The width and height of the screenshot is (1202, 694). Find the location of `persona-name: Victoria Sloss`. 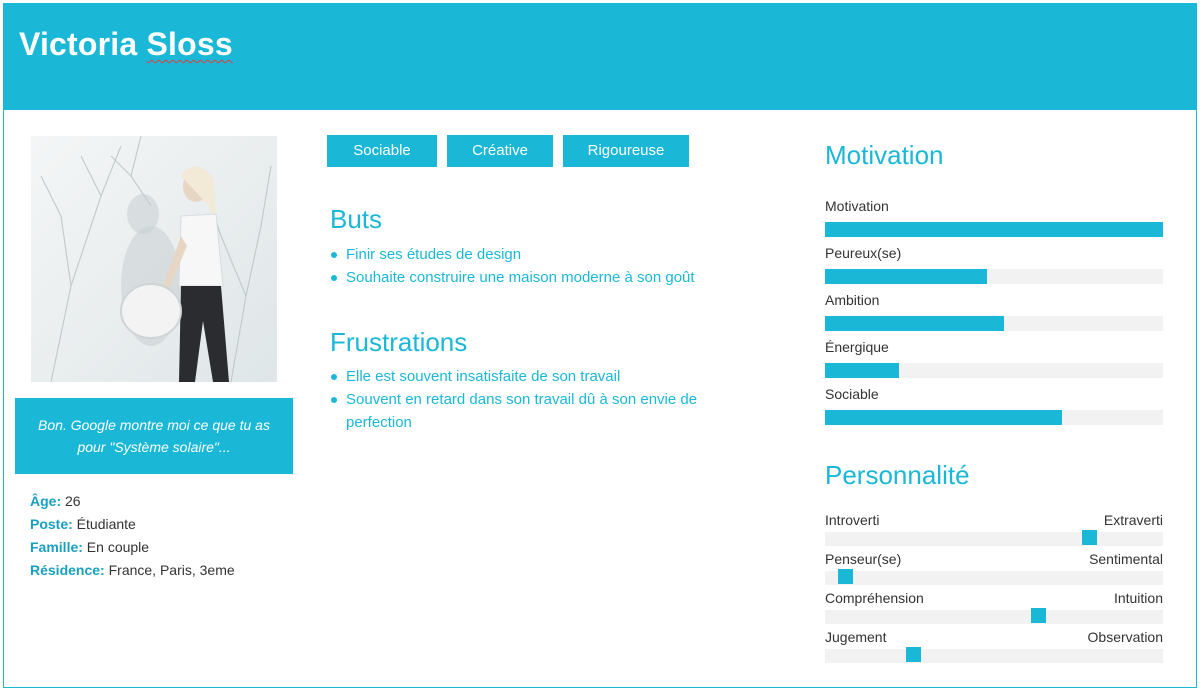

persona-name: Victoria Sloss is located at coordinates (126, 44).